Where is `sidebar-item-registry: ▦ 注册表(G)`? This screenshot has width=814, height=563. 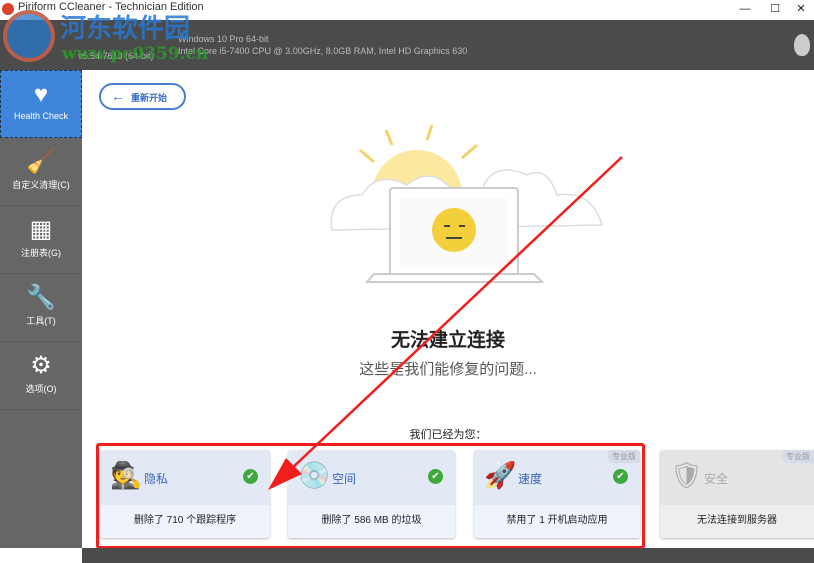 sidebar-item-registry: ▦ 注册表(G) is located at coordinates (41, 240).